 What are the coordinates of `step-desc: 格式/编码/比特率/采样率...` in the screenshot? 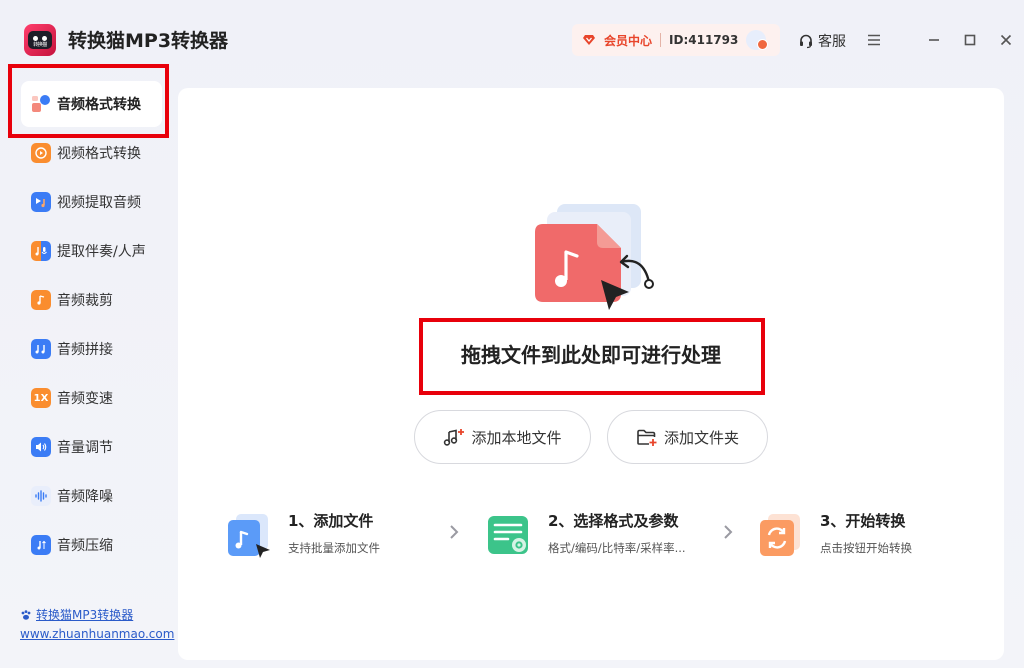 It's located at (617, 548).